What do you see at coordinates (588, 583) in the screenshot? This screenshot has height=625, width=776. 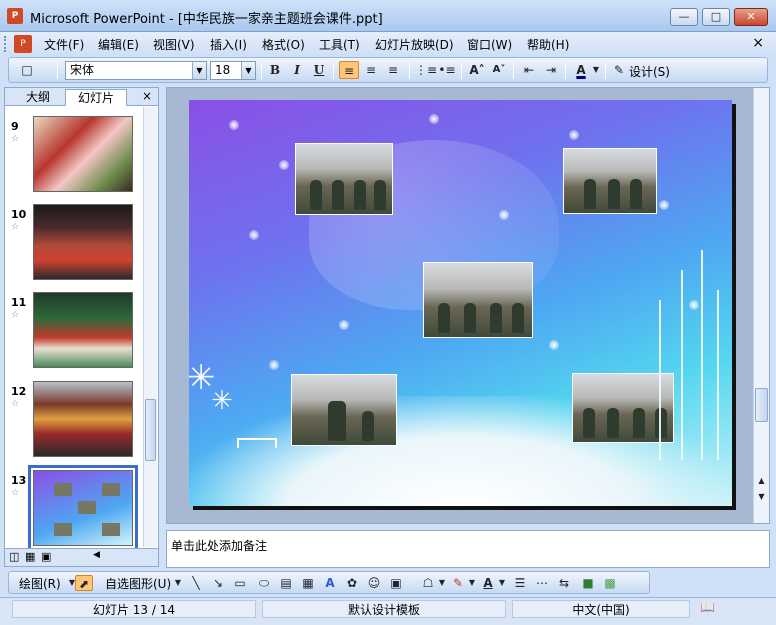 I see `shadow-style-icon: ■` at bounding box center [588, 583].